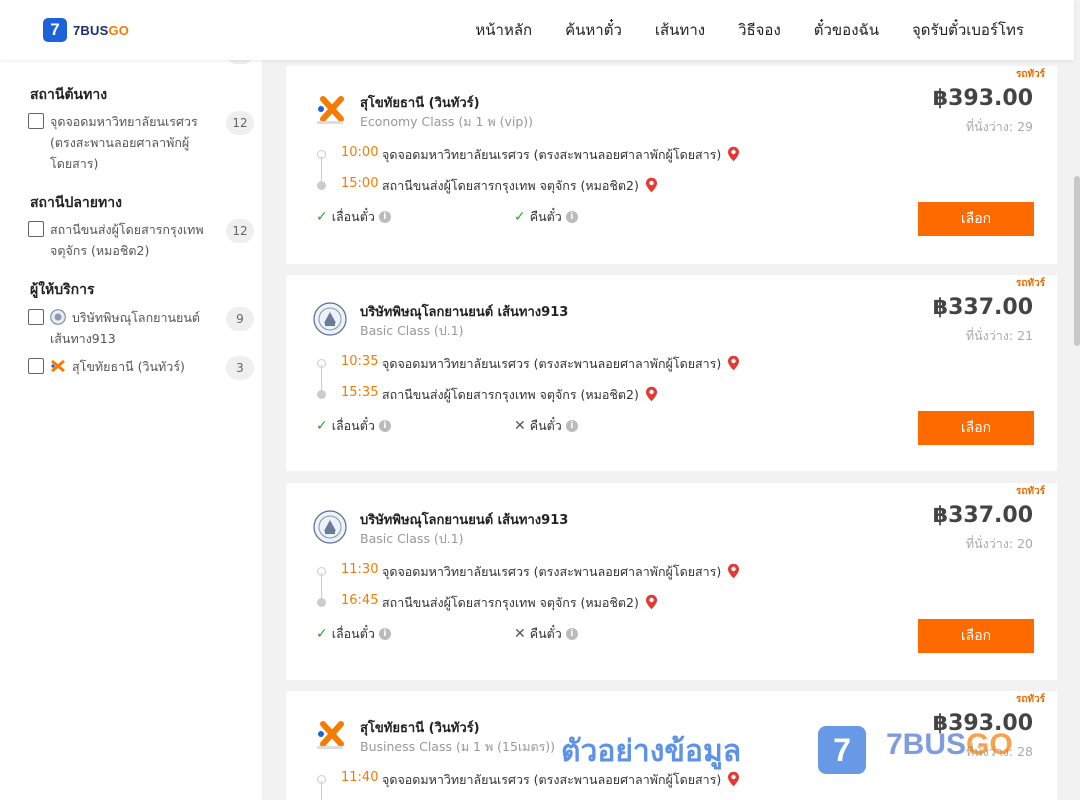 This screenshot has height=800, width=1080. Describe the element at coordinates (55, 30) in the screenshot. I see `logo-mark: 7` at that location.